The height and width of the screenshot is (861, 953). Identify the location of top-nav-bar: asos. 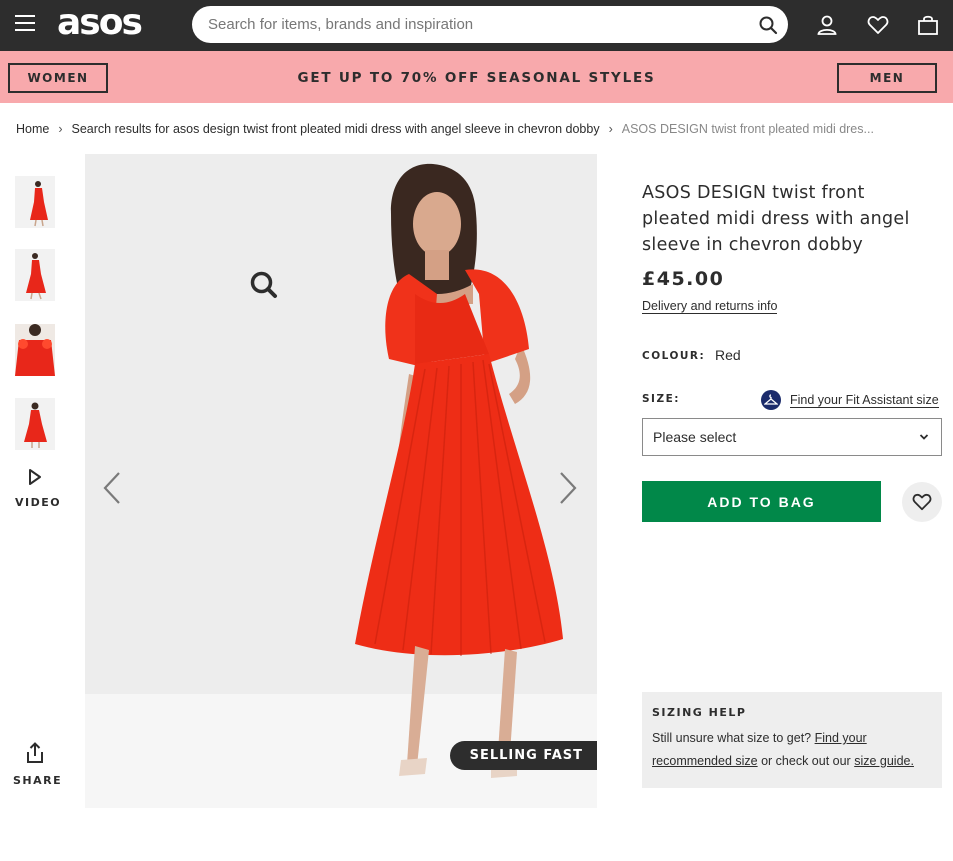
(476, 25).